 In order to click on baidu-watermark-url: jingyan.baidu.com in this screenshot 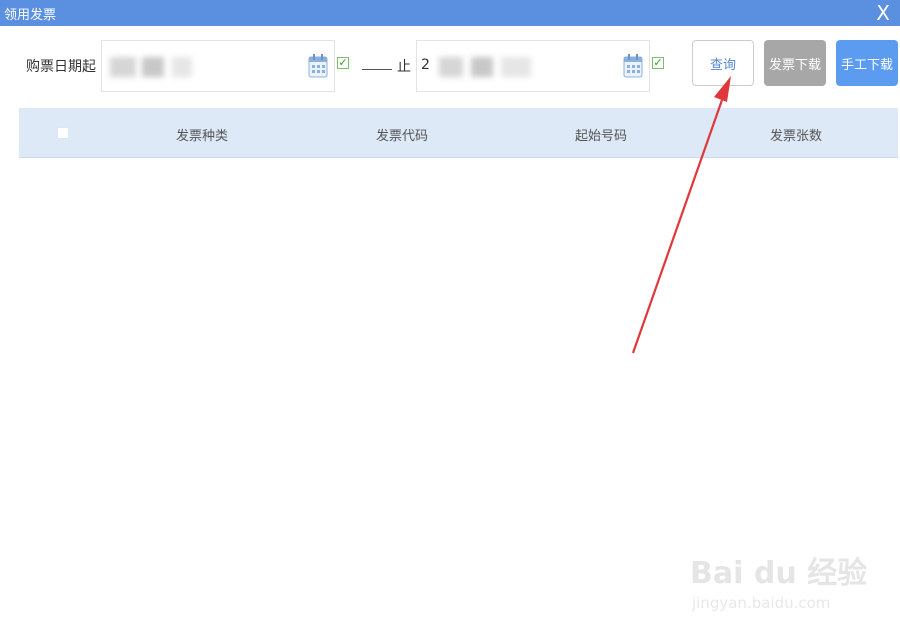, I will do `click(761, 603)`.